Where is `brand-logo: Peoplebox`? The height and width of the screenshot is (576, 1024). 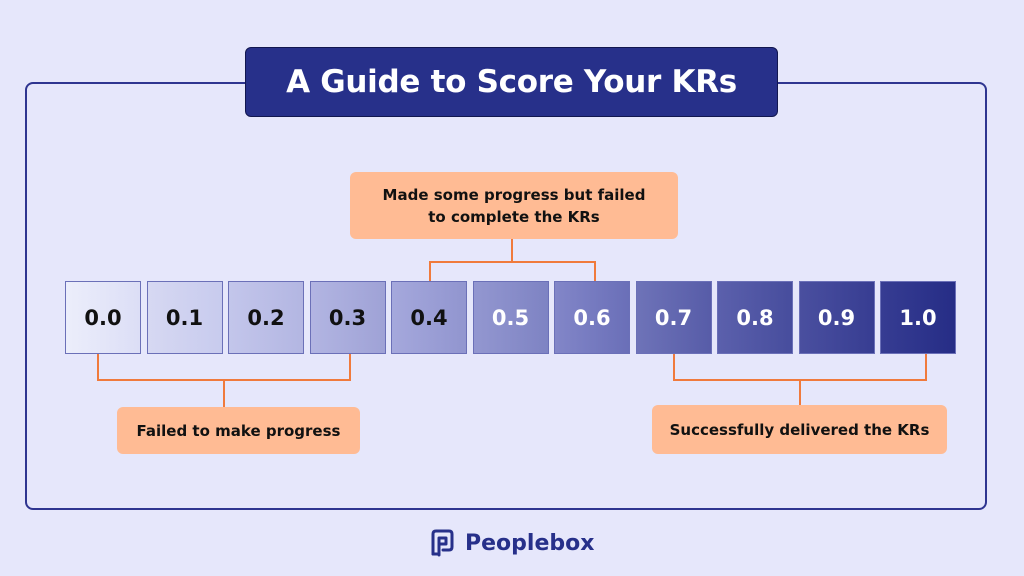
brand-logo: Peoplebox is located at coordinates (511, 543).